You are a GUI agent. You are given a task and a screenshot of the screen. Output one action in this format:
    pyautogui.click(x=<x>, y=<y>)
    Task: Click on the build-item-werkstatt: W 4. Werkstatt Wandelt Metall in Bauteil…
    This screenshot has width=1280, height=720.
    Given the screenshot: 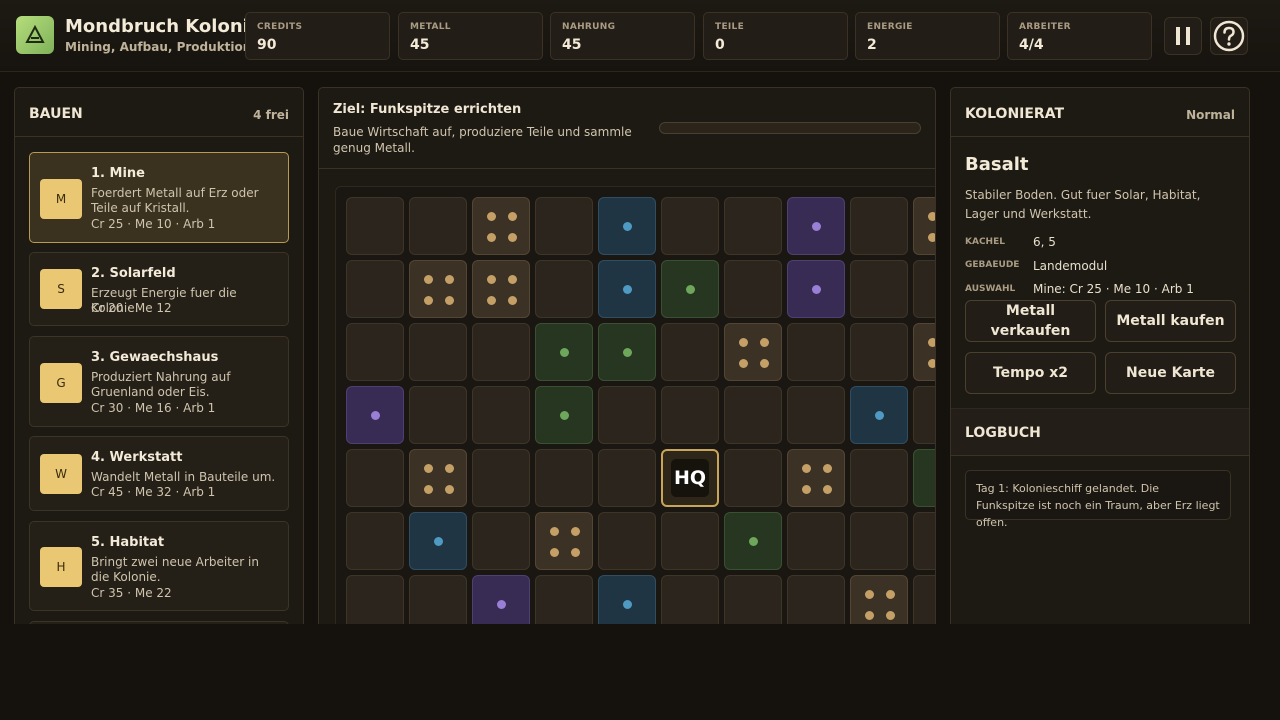 What is the action you would take?
    pyautogui.click(x=159, y=473)
    